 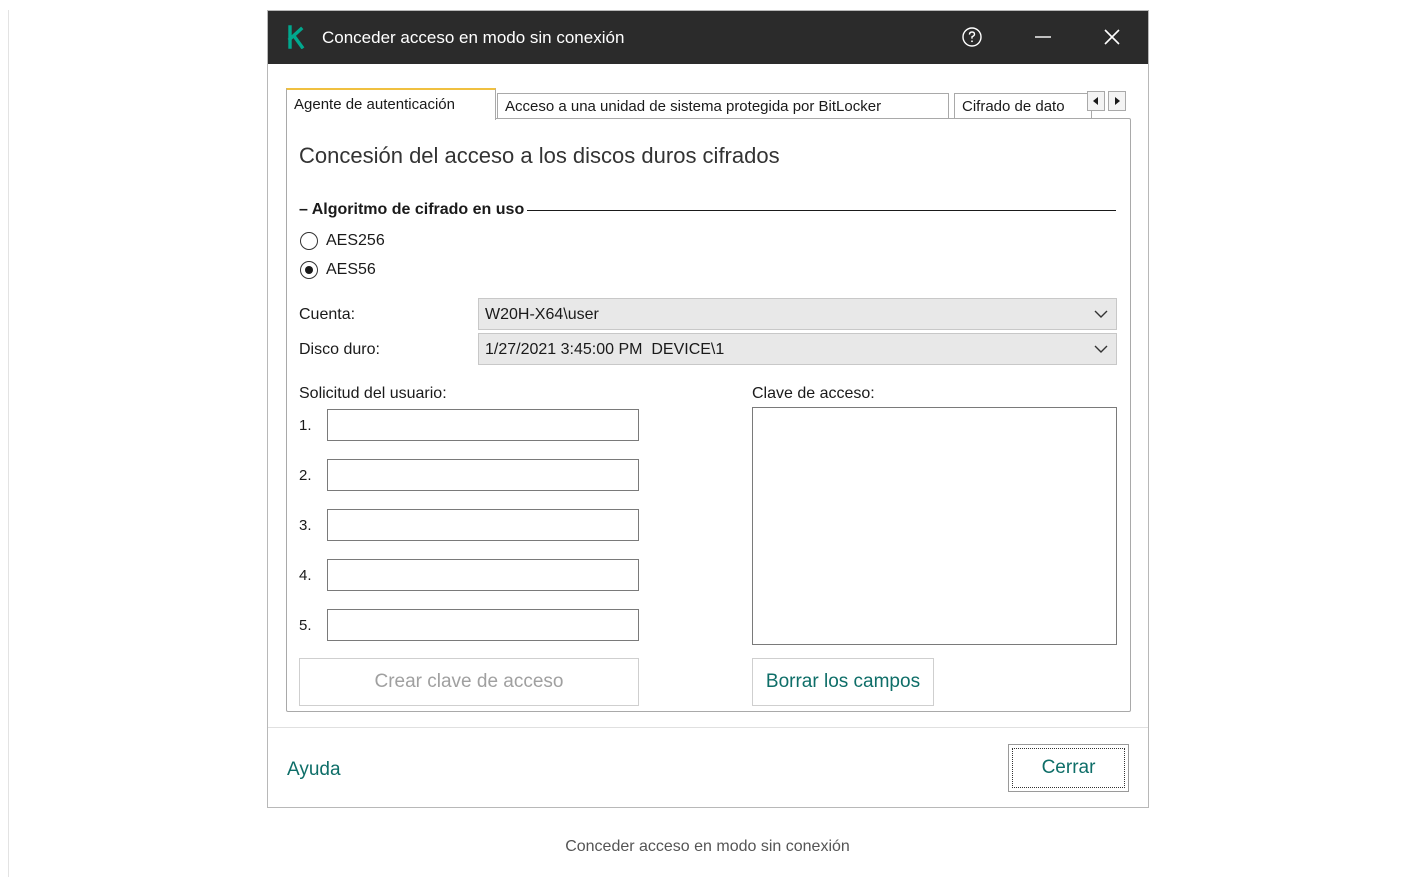 I want to click on tab-scroll-left-icon, so click(x=1096, y=101).